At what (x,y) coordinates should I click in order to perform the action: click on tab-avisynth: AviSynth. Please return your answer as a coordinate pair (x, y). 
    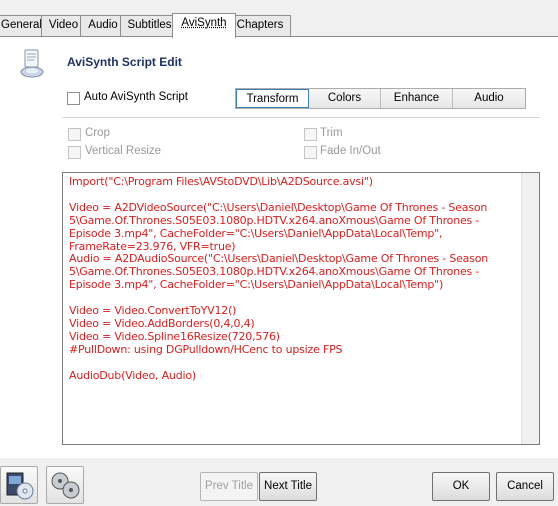
    Looking at the image, I should click on (204, 25).